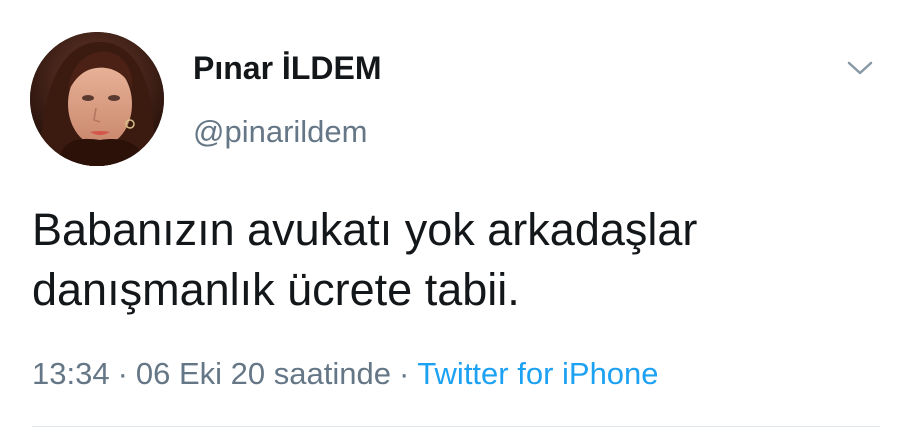 The width and height of the screenshot is (900, 440). Describe the element at coordinates (280, 132) in the screenshot. I see `user-handle: @pinarildem` at that location.